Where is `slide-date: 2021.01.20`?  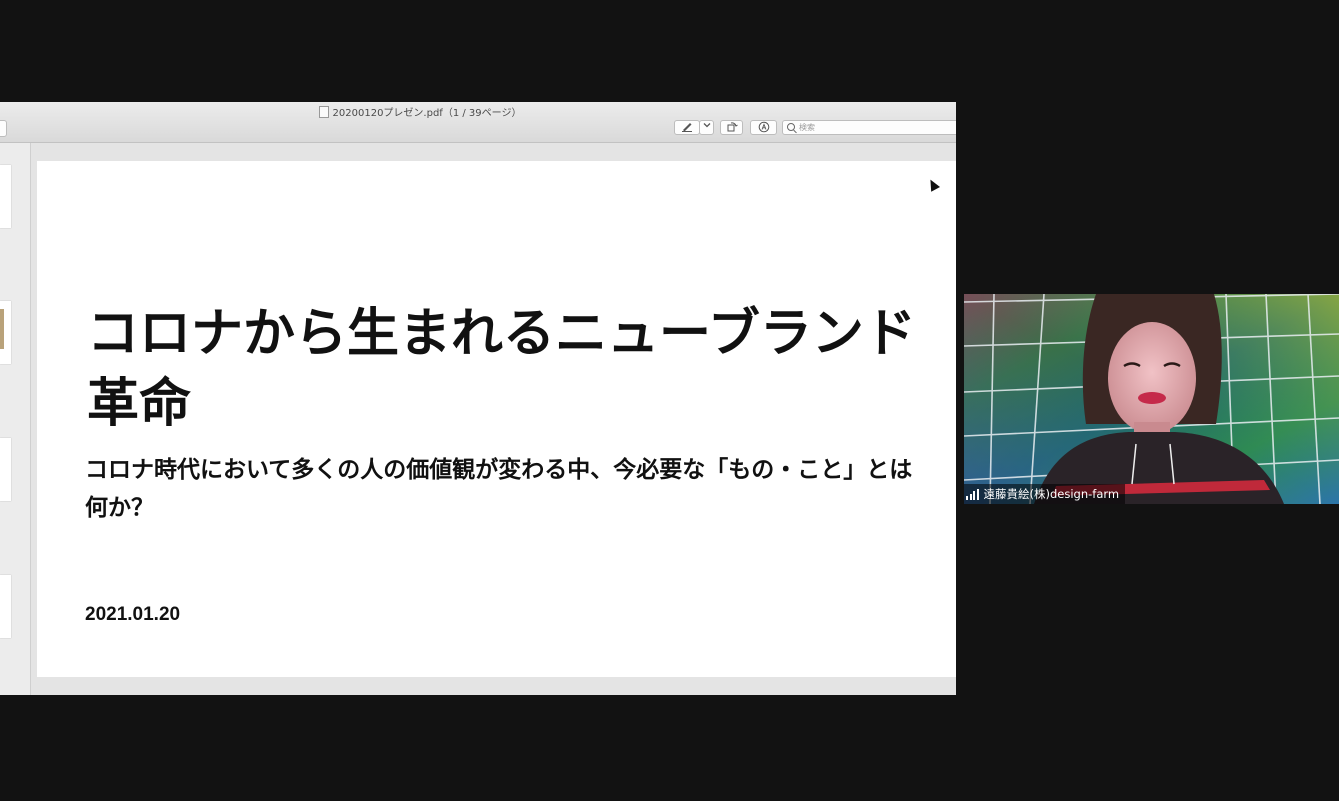 slide-date: 2021.01.20 is located at coordinates (133, 614).